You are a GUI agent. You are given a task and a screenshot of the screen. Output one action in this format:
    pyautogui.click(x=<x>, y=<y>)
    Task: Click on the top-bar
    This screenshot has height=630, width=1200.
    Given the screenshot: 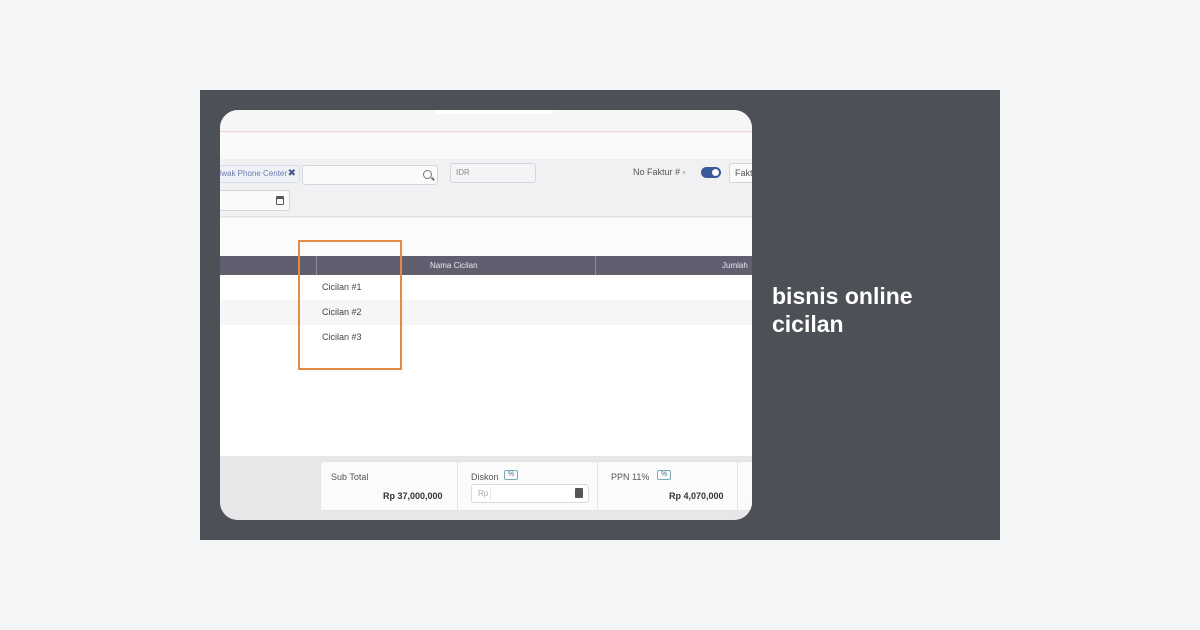 What is the action you would take?
    pyautogui.click(x=486, y=121)
    